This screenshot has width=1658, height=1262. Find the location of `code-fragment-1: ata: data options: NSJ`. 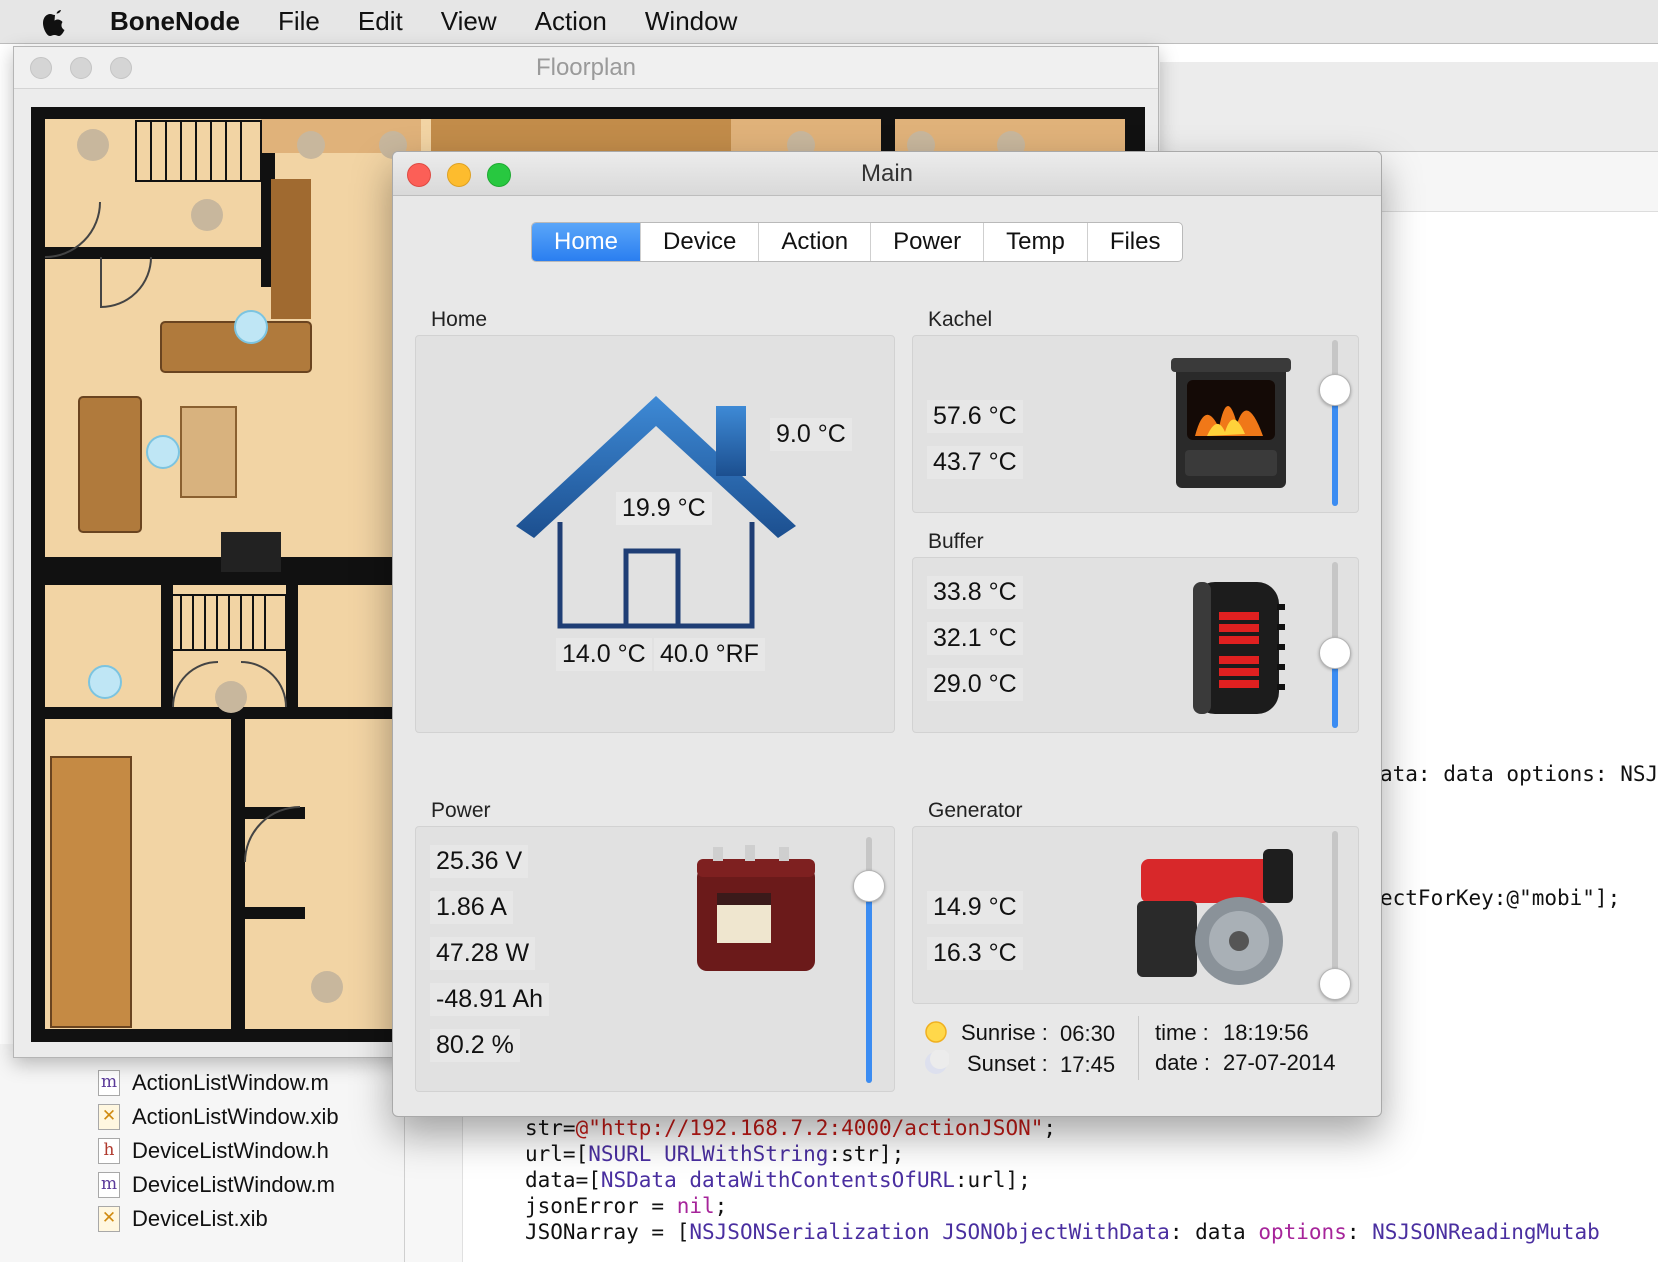

code-fragment-1: ata: data options: NSJ is located at coordinates (1519, 774).